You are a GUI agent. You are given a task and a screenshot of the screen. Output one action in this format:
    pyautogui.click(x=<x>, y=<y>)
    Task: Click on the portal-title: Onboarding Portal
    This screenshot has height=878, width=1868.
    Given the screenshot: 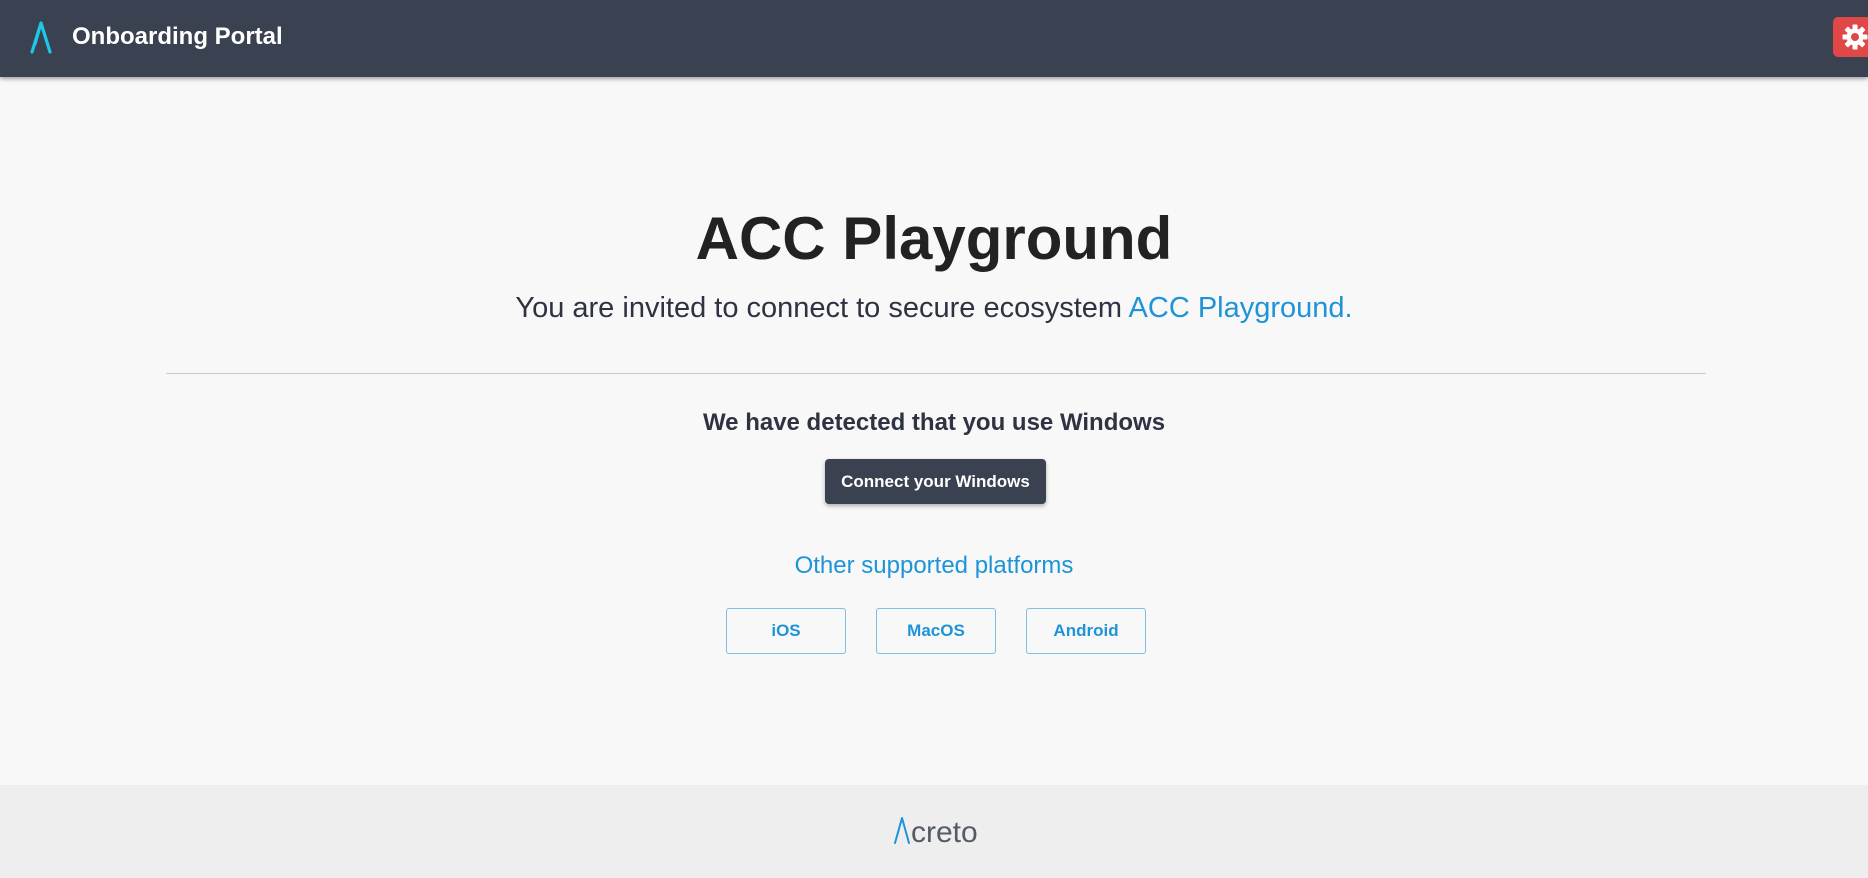 What is the action you would take?
    pyautogui.click(x=177, y=36)
    